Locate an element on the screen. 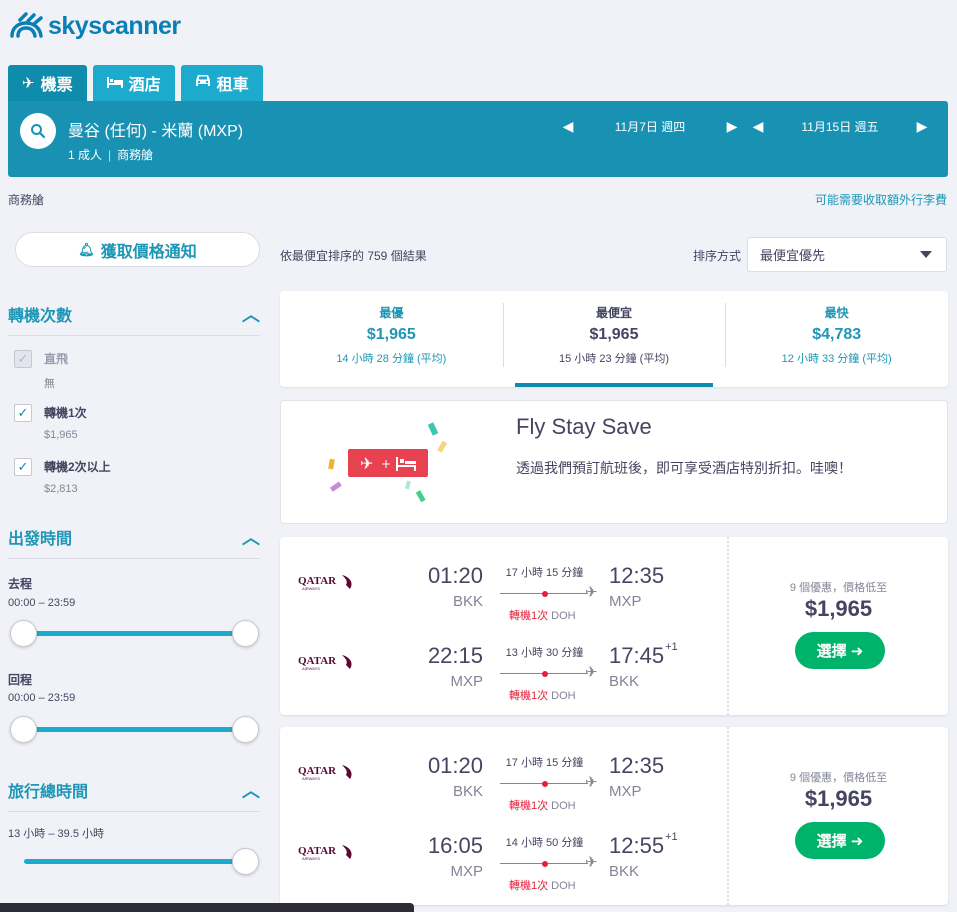 The image size is (957, 912). stops-option-two-plus: ✓ 轉機2次以上 $2,813 is located at coordinates (62, 476).